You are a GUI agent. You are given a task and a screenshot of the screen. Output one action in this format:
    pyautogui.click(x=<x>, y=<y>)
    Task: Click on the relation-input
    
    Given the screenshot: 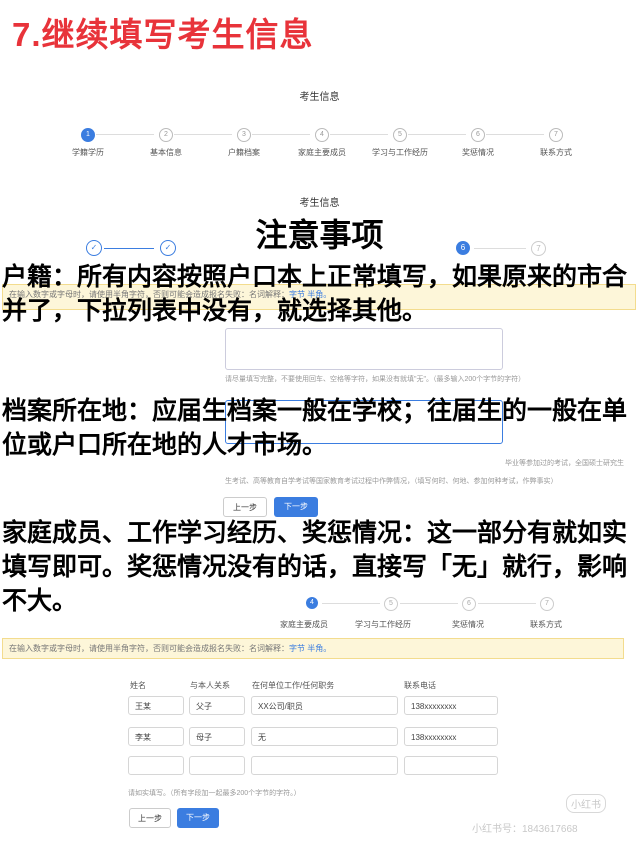 What is the action you would take?
    pyautogui.click(x=217, y=765)
    